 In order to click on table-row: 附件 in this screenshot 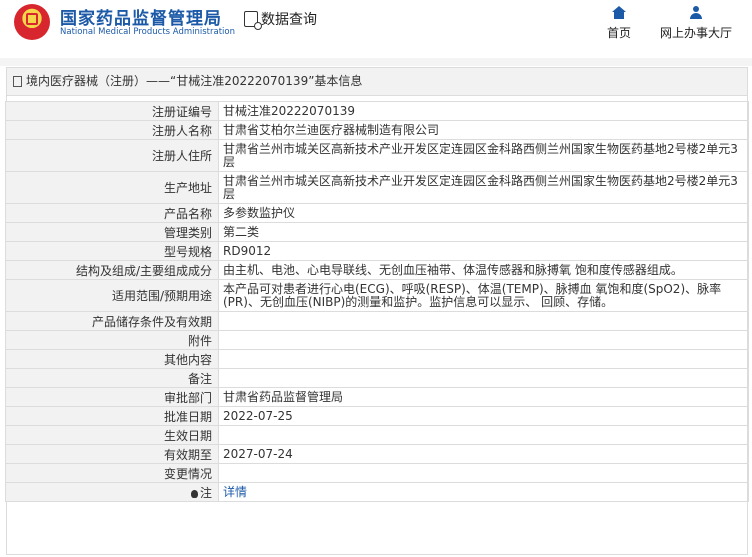, I will do `click(377, 340)`.